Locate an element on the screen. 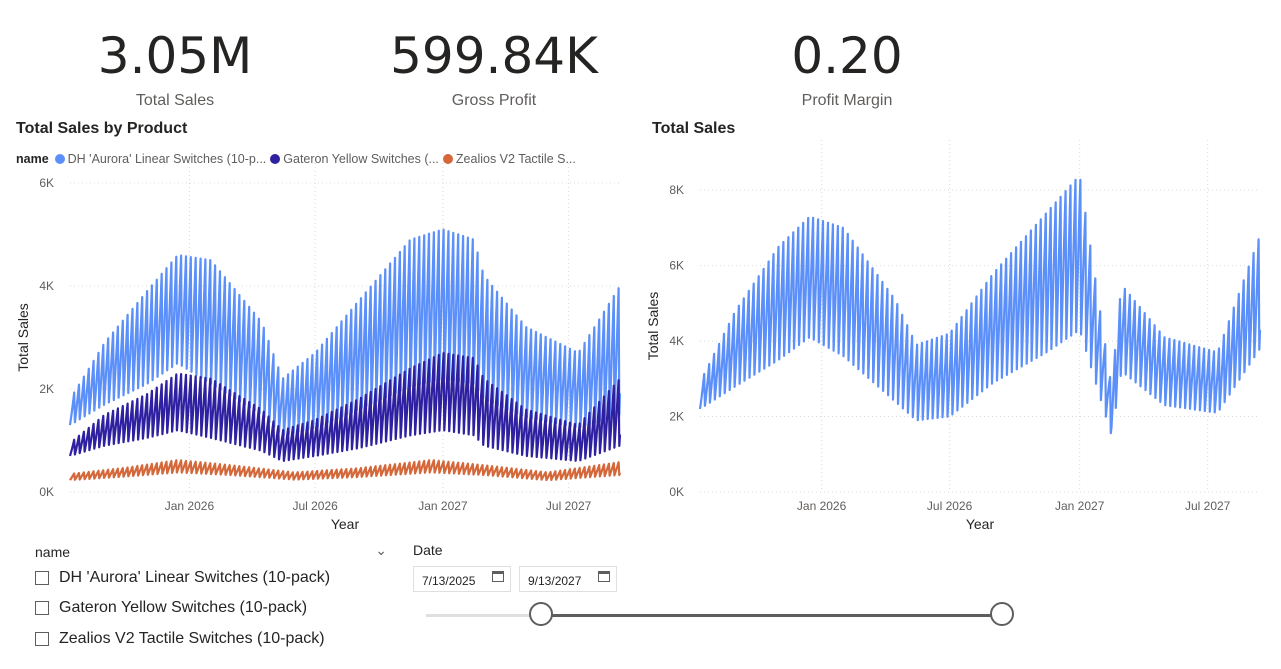 This screenshot has height=669, width=1281. name-slicer-header: name ⌄ is located at coordinates (211, 551).